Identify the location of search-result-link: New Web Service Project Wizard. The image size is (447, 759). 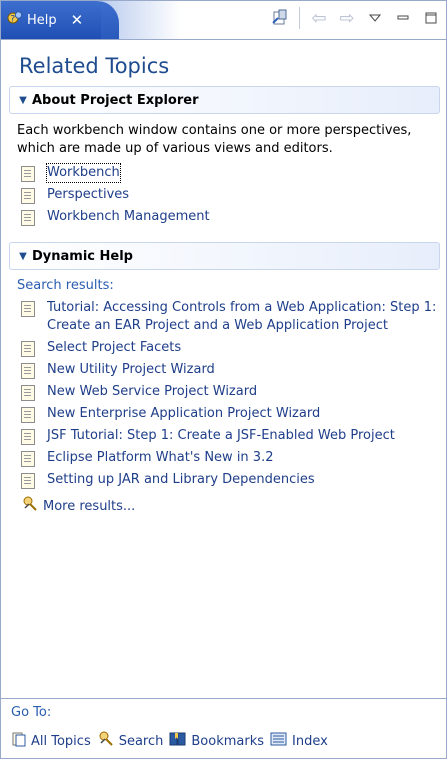
(152, 392).